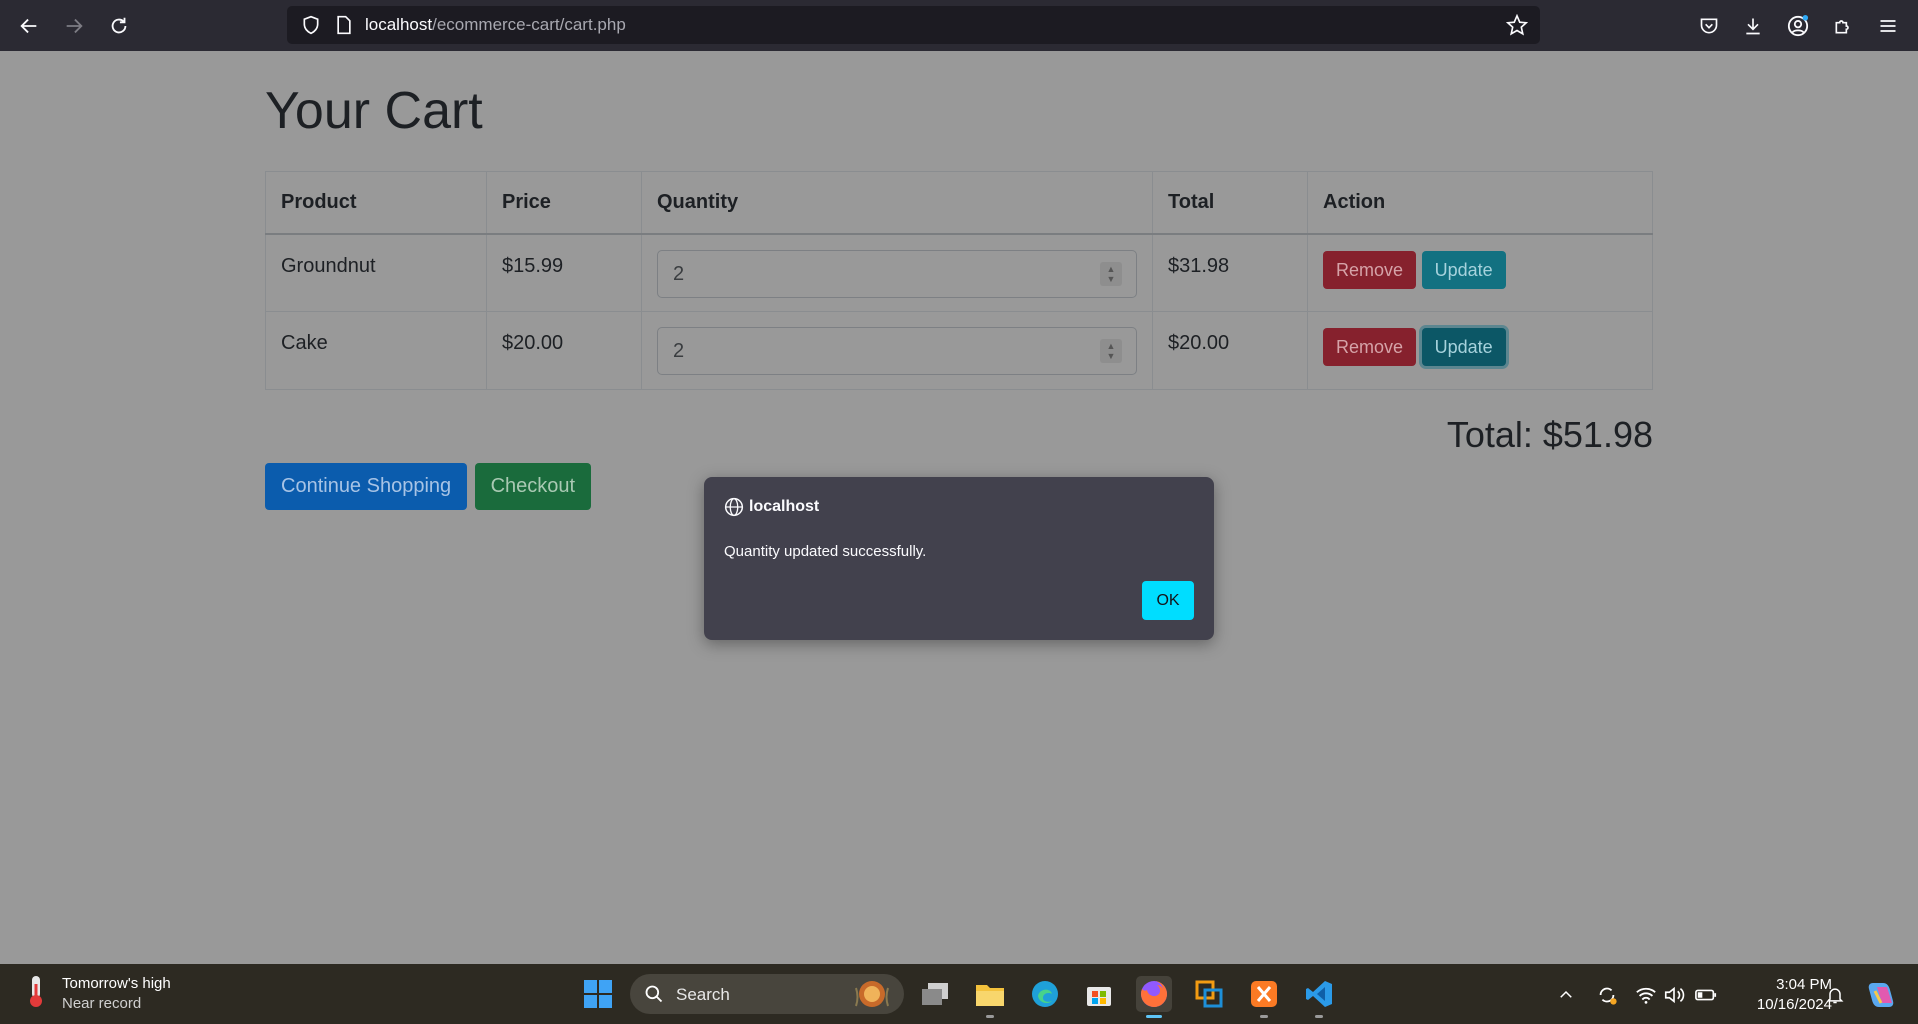 This screenshot has height=1024, width=1918. I want to click on wifi-icon, so click(1646, 995).